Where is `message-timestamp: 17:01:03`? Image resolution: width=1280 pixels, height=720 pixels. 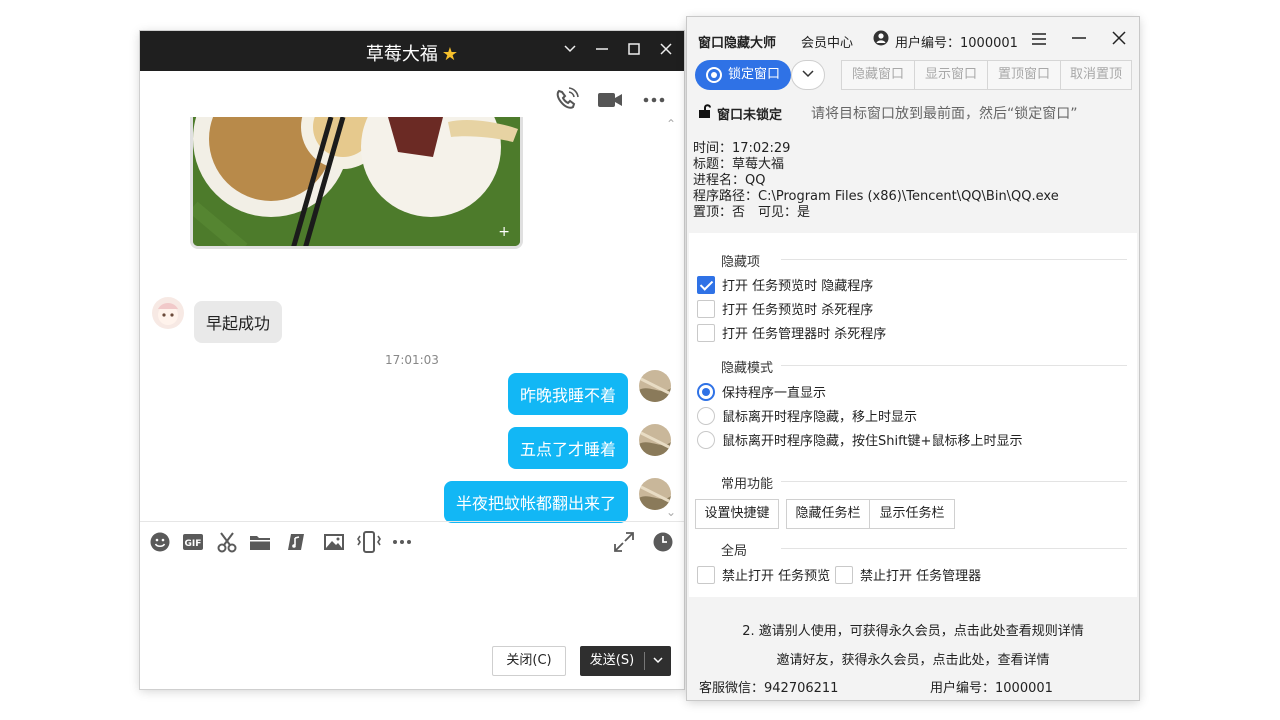
message-timestamp: 17:01:03 is located at coordinates (412, 360).